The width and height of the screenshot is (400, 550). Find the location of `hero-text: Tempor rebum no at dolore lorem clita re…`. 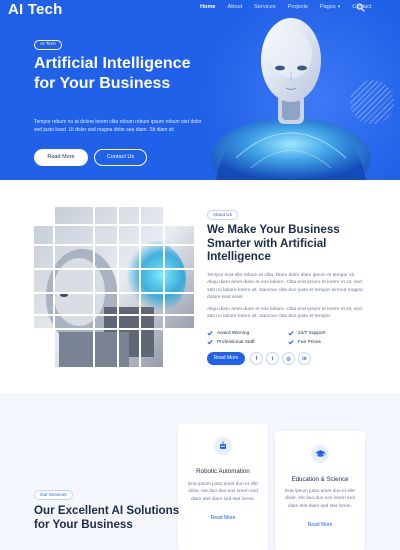

hero-text: Tempor rebum no at dolore lorem clita re… is located at coordinates (118, 126).